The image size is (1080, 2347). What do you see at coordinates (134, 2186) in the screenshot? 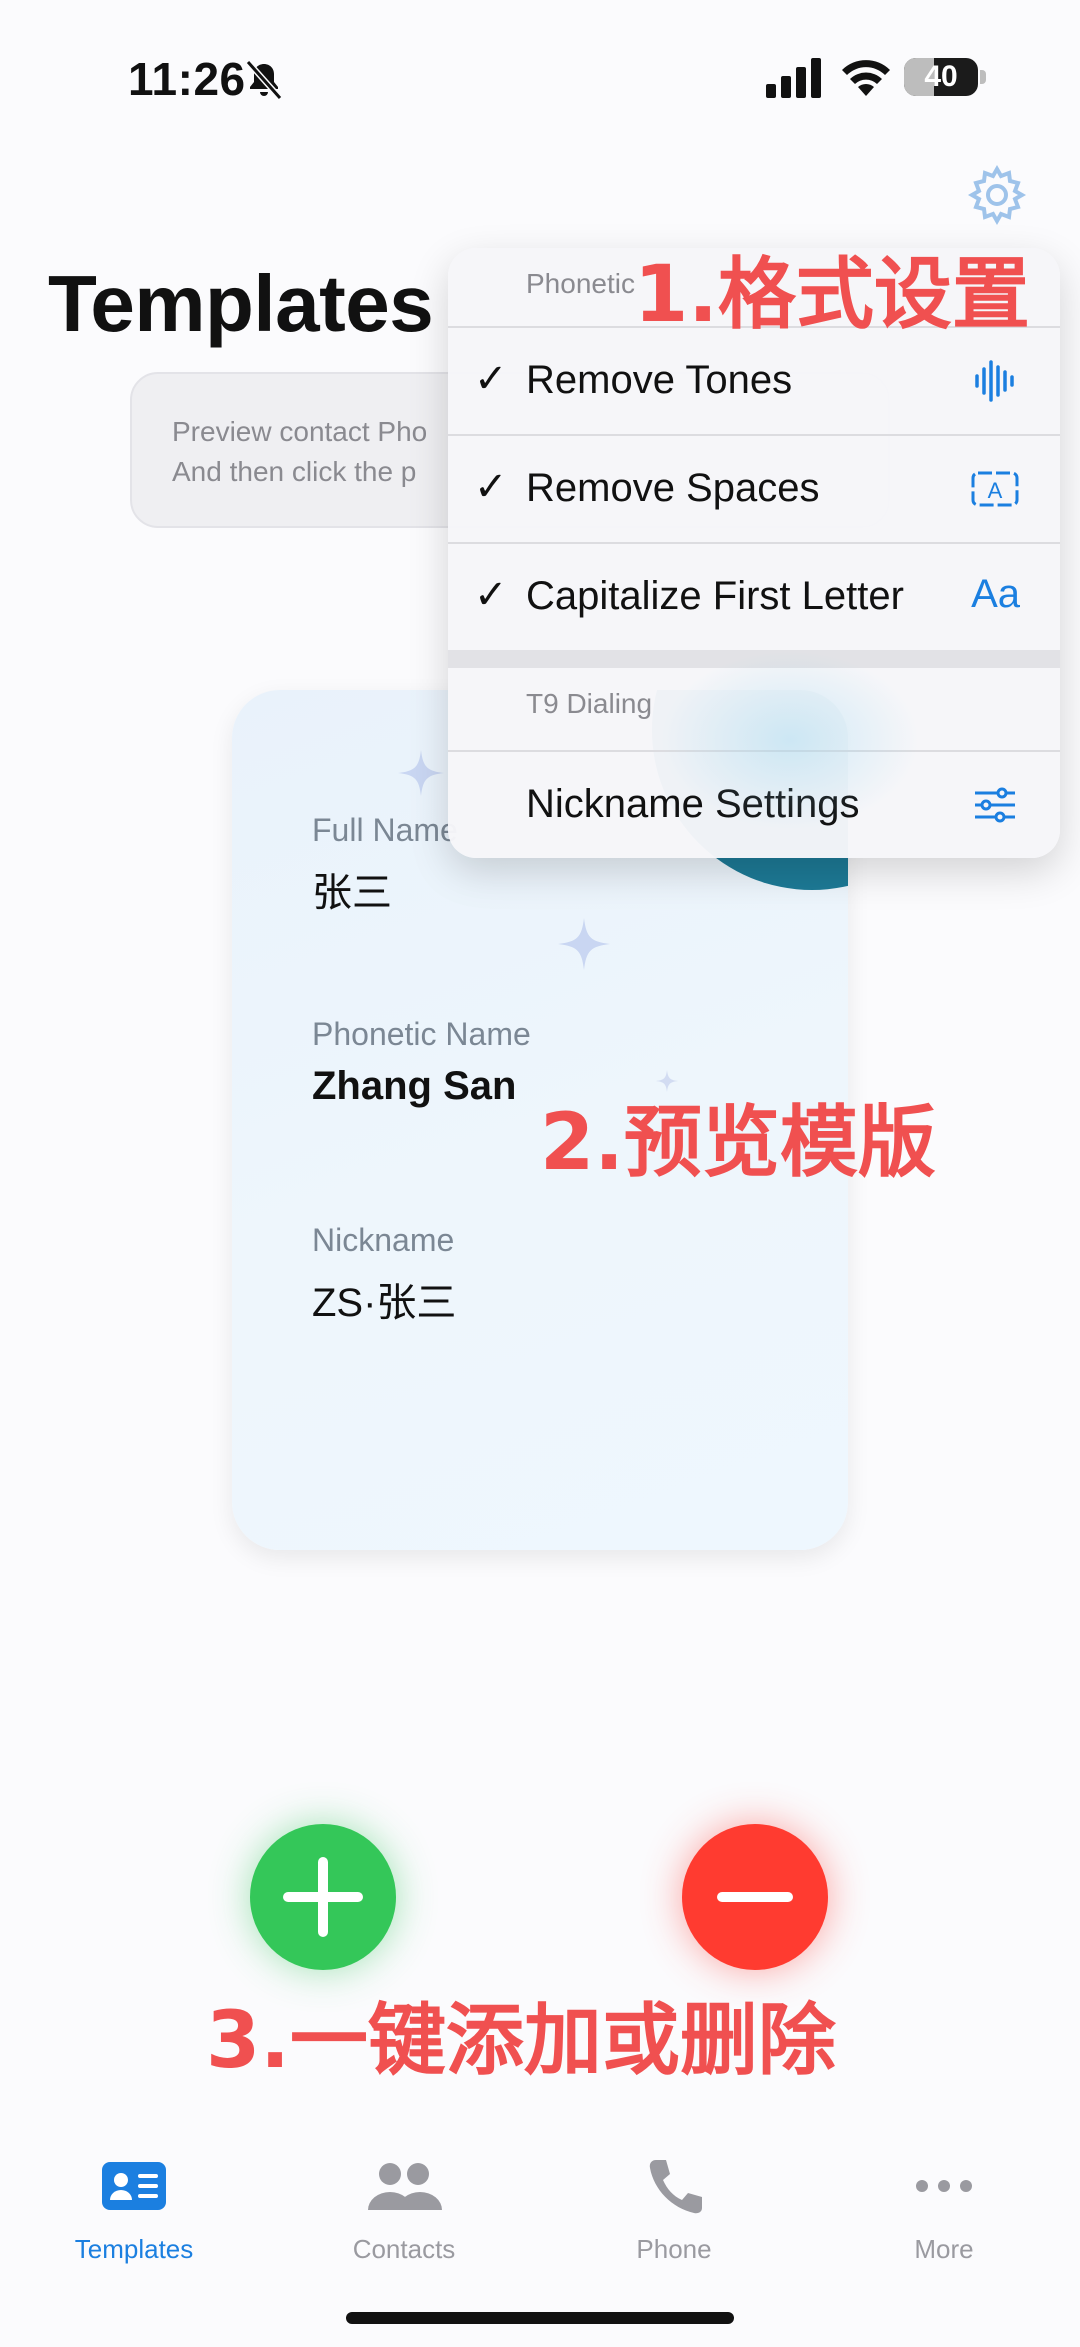
I see `contact-card-icon` at bounding box center [134, 2186].